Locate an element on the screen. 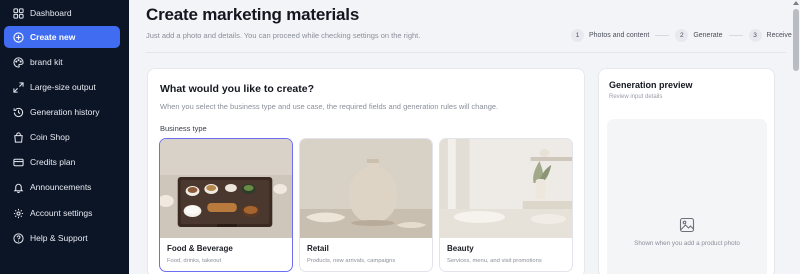 This screenshot has height=274, width=800. history-icon is located at coordinates (18, 112).